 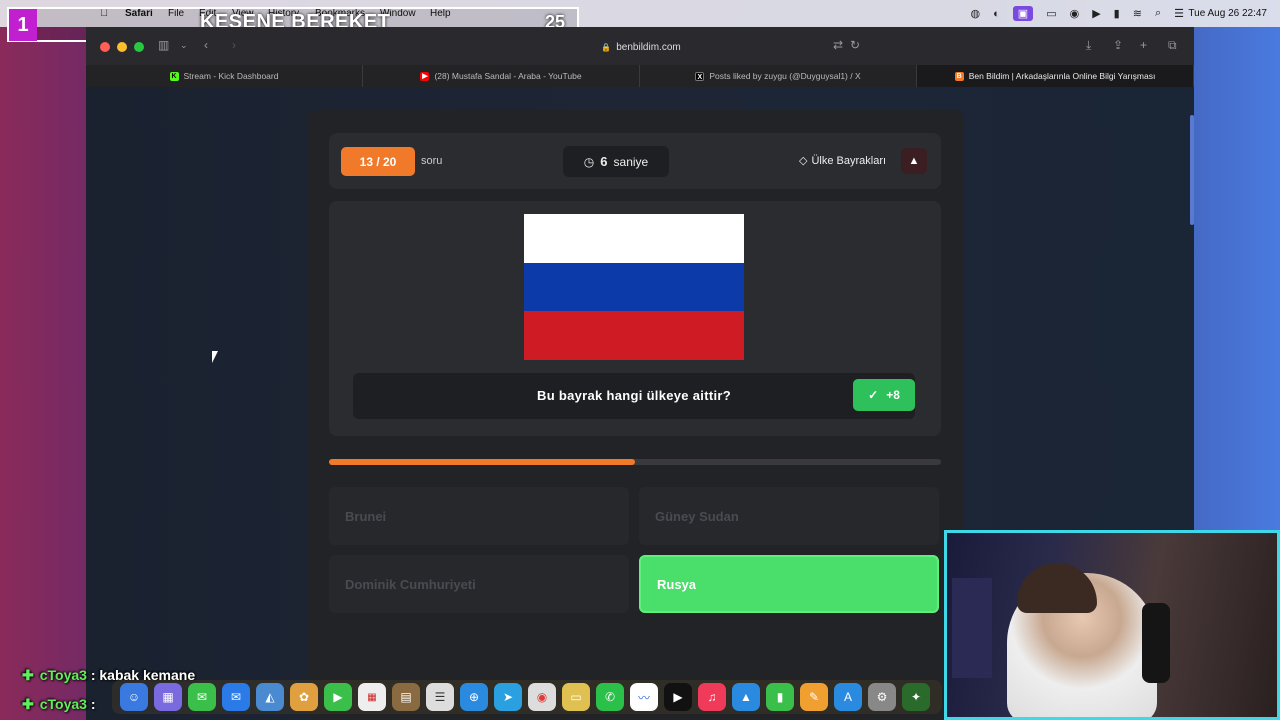 I want to click on report-button: ▲, so click(x=914, y=161).